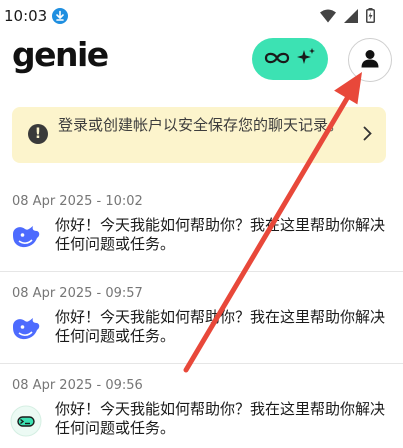  I want to click on chat-date: 08 Apr 2025 - 09:56, so click(77, 385).